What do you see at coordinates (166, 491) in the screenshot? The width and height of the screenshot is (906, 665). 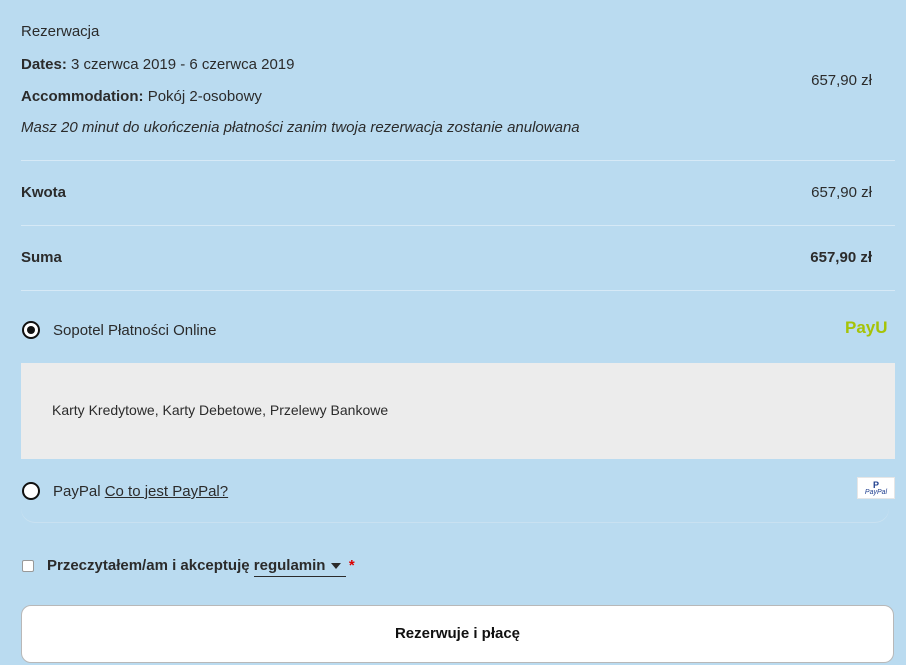 I see `paypal-info-link: Co to jest PayPal?` at bounding box center [166, 491].